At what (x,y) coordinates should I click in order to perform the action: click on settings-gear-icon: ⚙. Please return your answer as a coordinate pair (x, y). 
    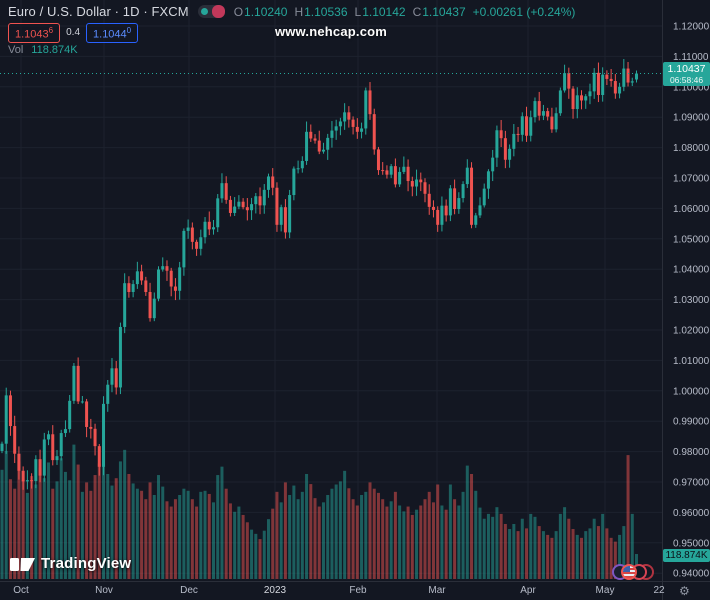
    Looking at the image, I should click on (684, 591).